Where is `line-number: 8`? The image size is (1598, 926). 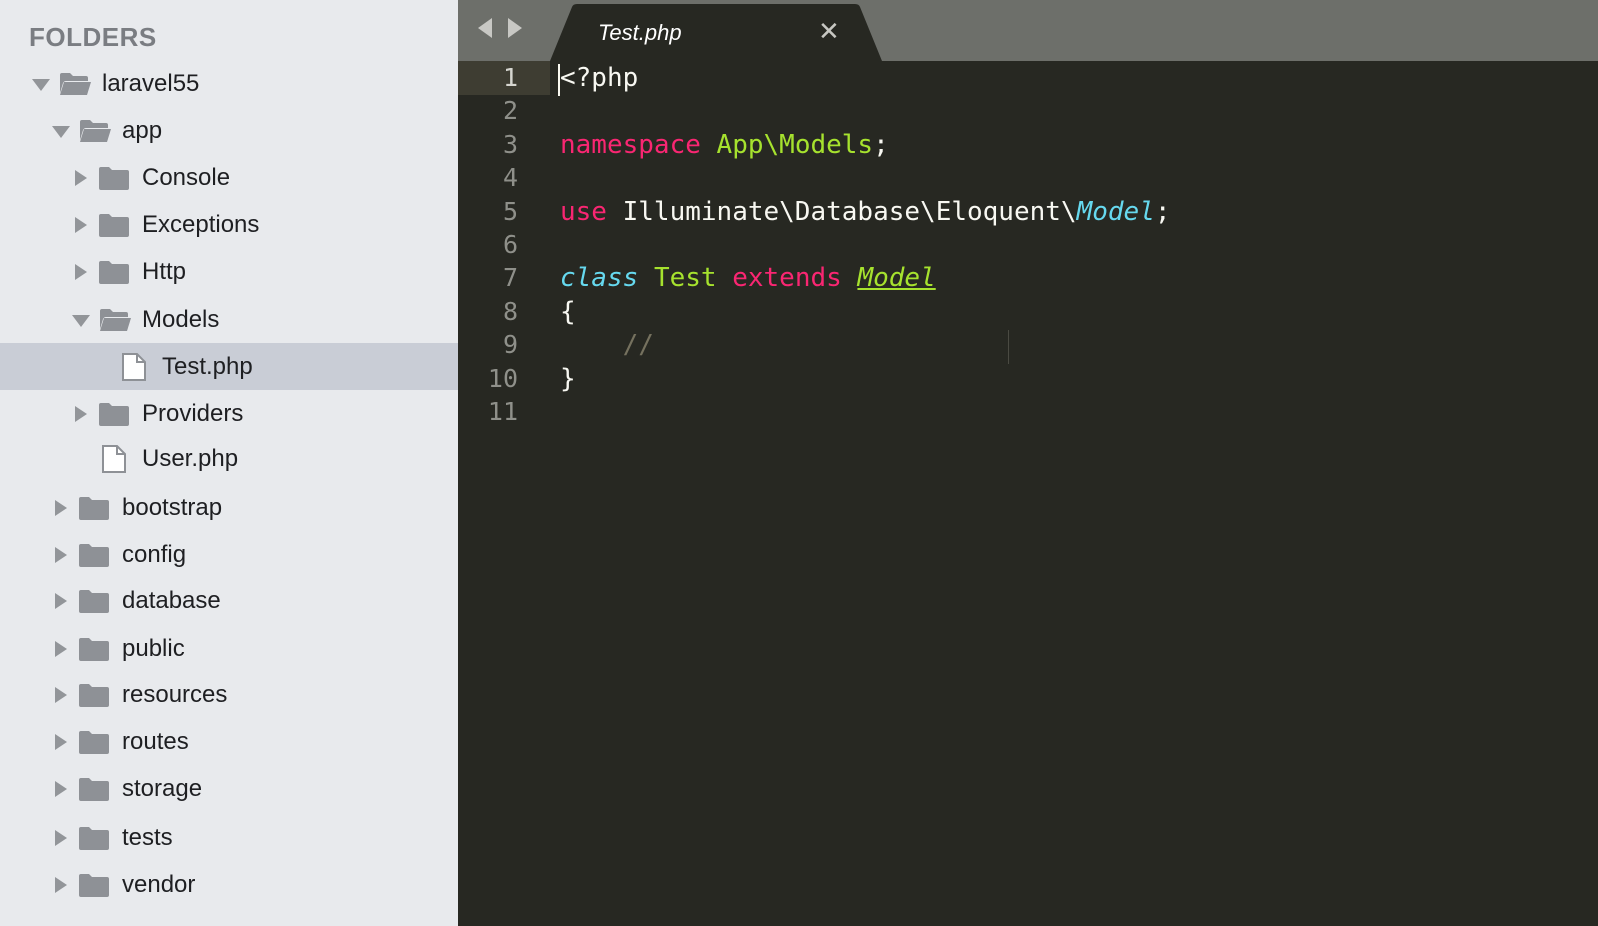 line-number: 8 is located at coordinates (510, 311).